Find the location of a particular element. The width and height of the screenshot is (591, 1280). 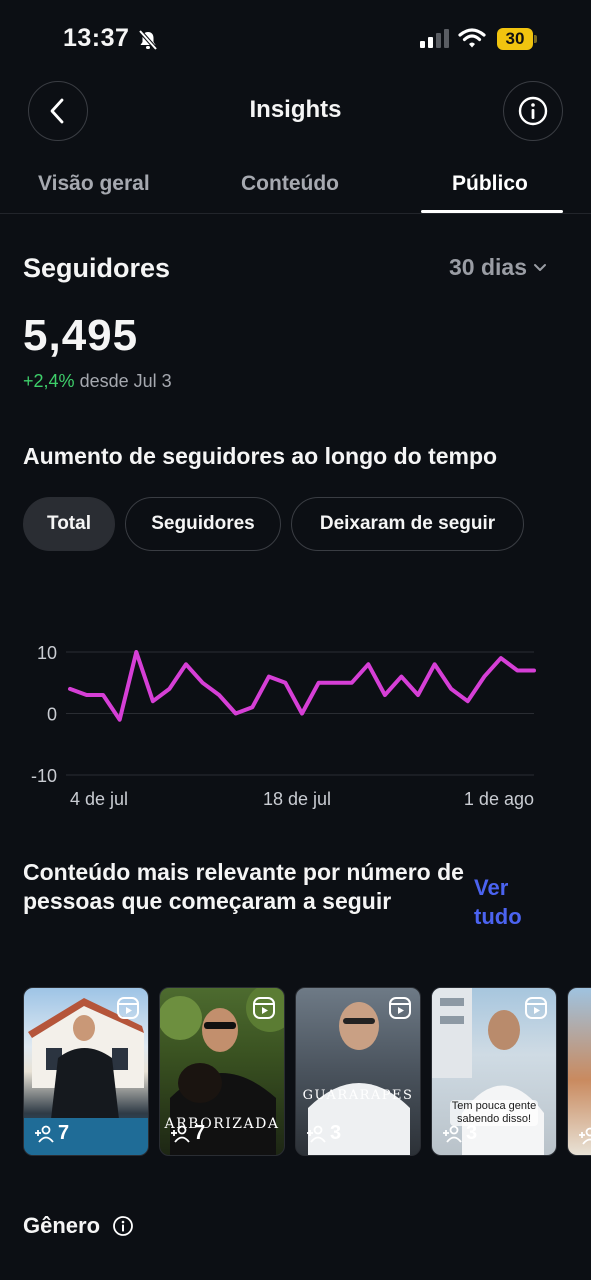

new-followers-count is located at coordinates (584, 1136).